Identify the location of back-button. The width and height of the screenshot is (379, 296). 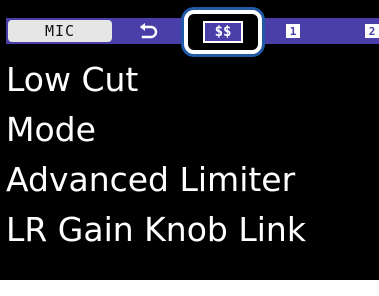
(148, 31).